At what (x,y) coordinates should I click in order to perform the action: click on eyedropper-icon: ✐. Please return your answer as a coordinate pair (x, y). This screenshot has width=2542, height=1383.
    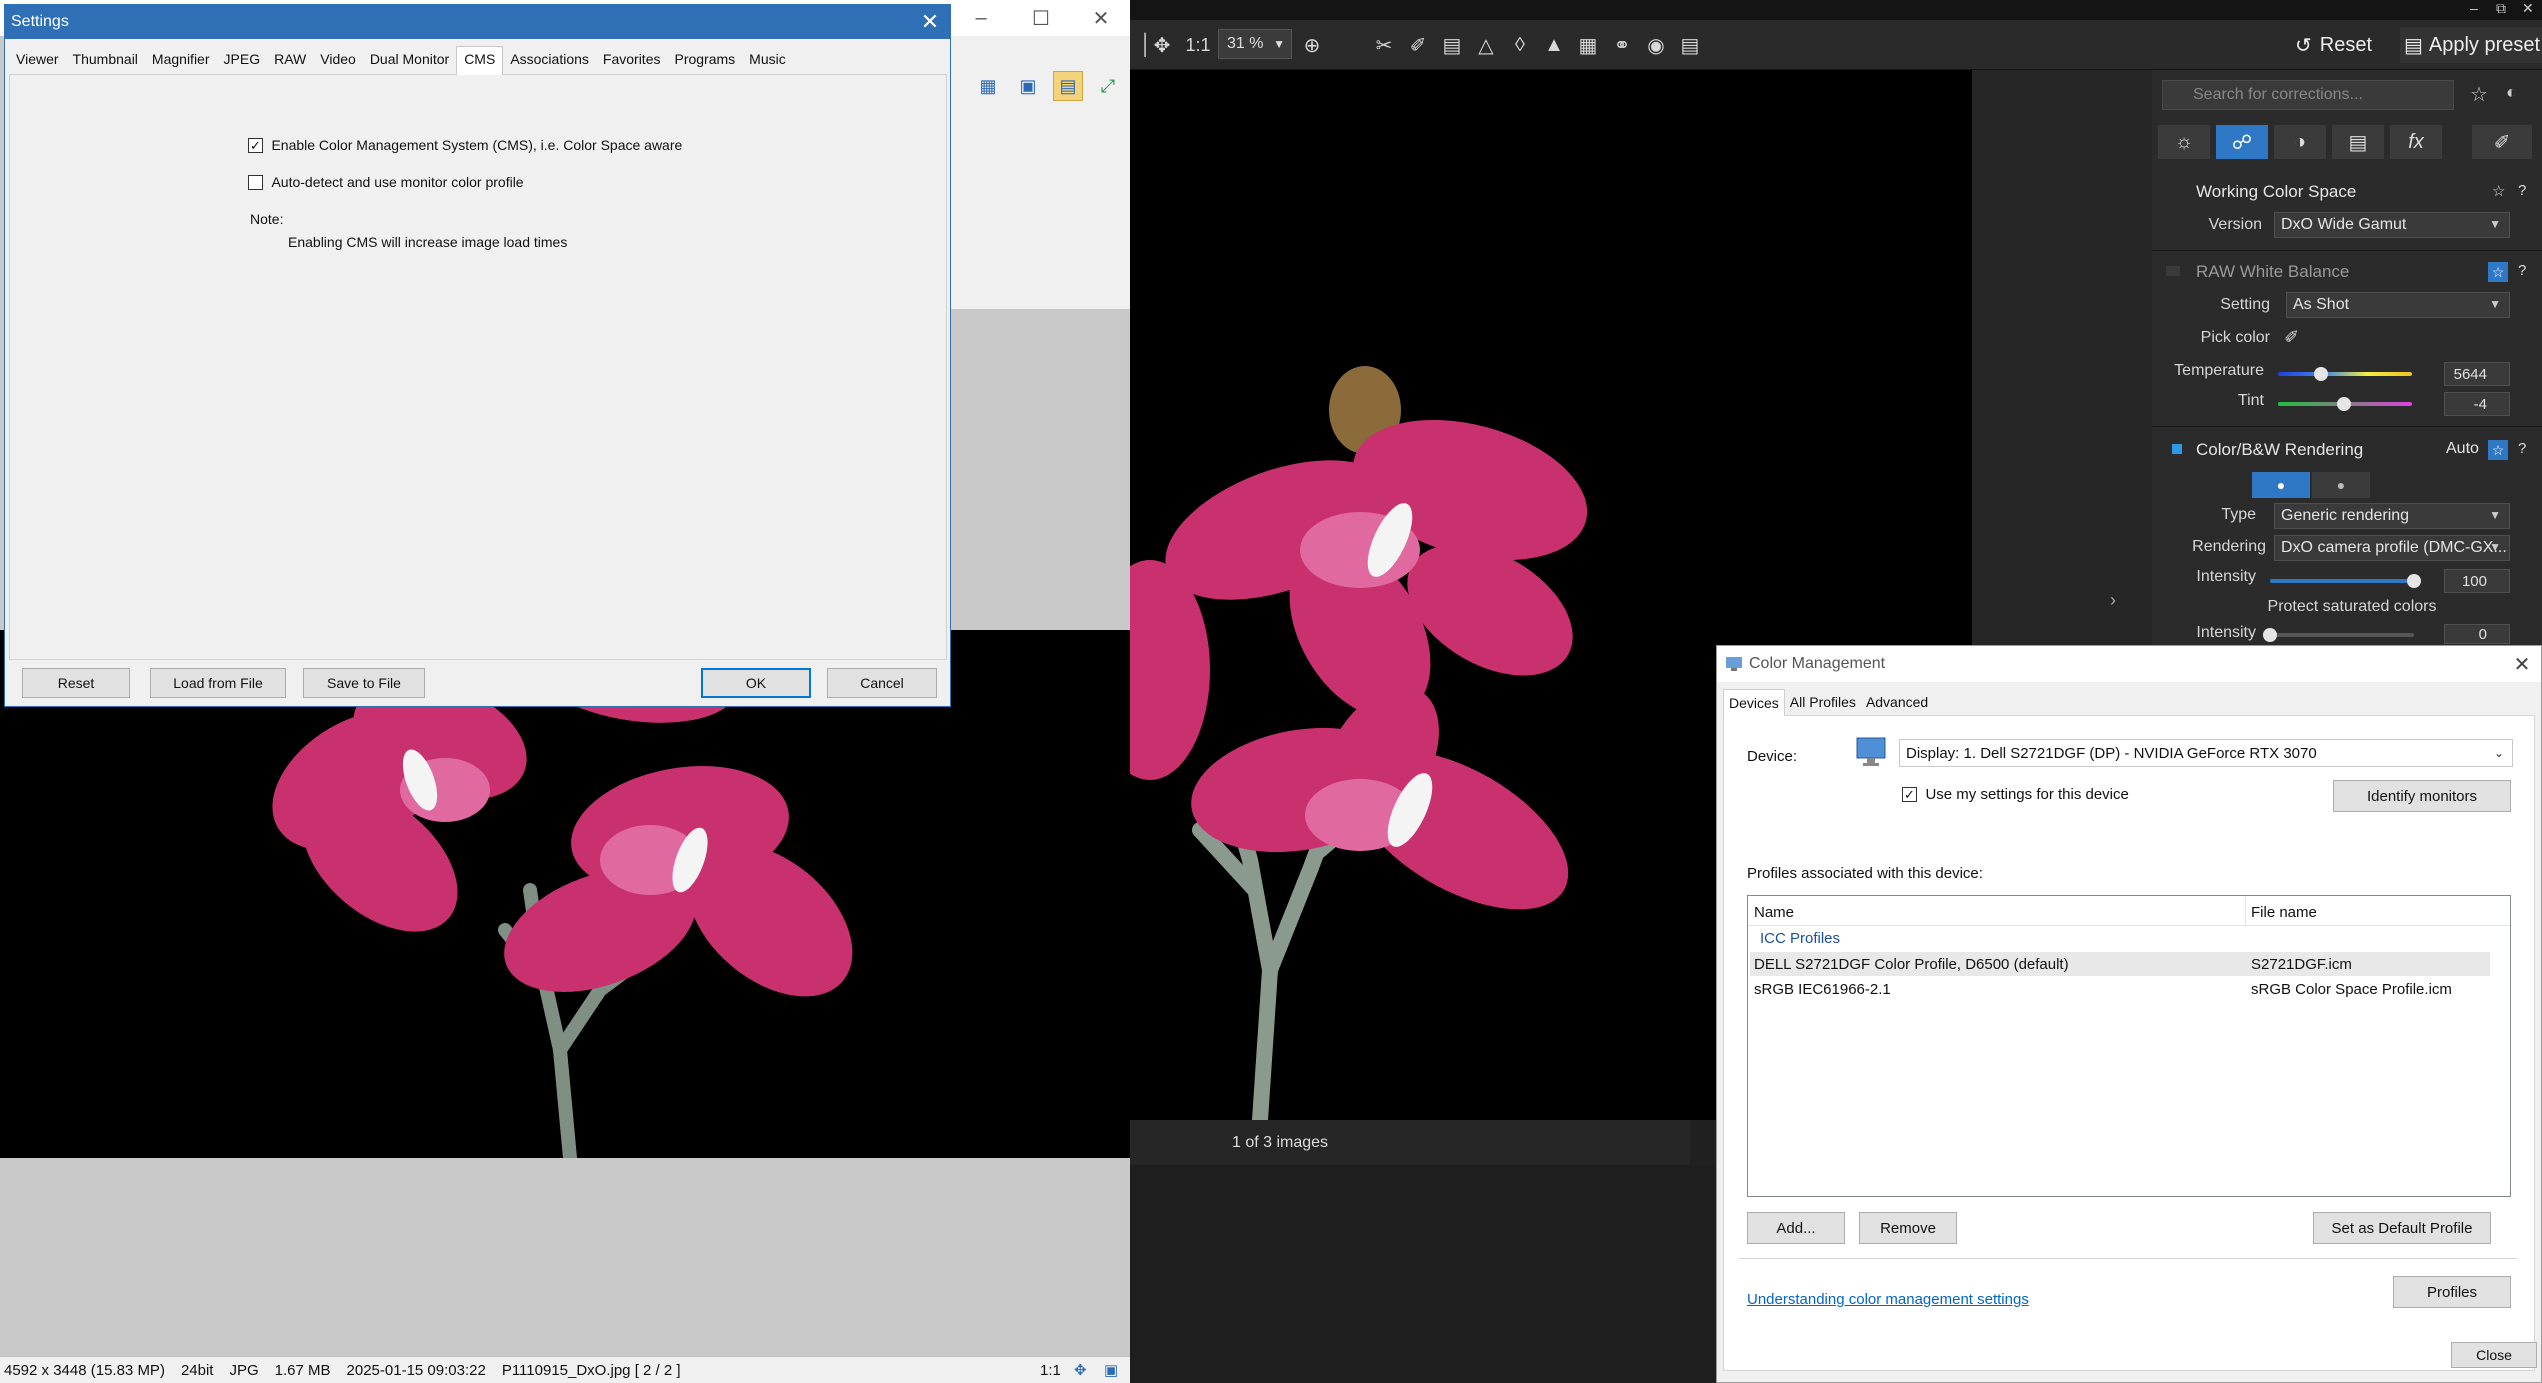
    Looking at the image, I should click on (2291, 337).